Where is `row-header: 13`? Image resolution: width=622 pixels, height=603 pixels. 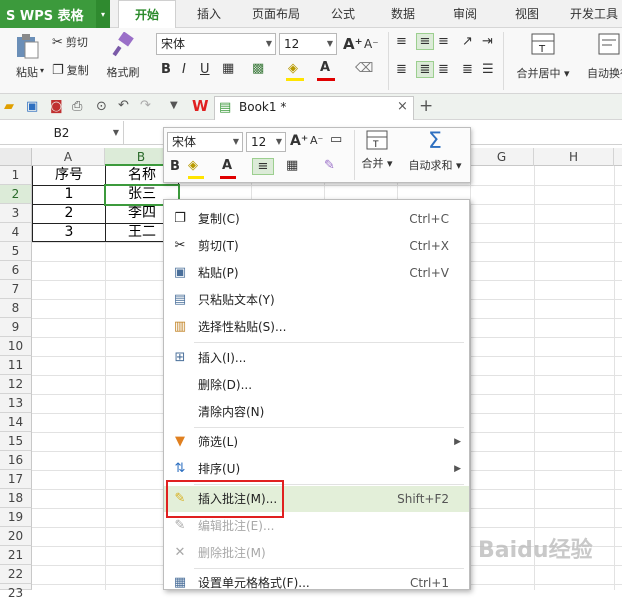
row-header: 13 is located at coordinates (16, 403).